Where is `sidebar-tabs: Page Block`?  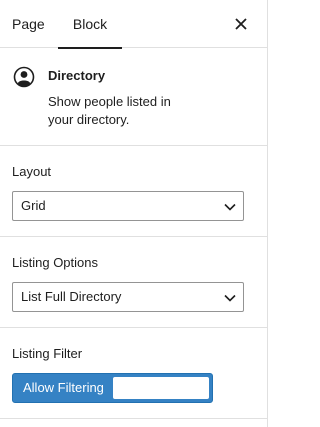 sidebar-tabs: Page Block is located at coordinates (133, 24).